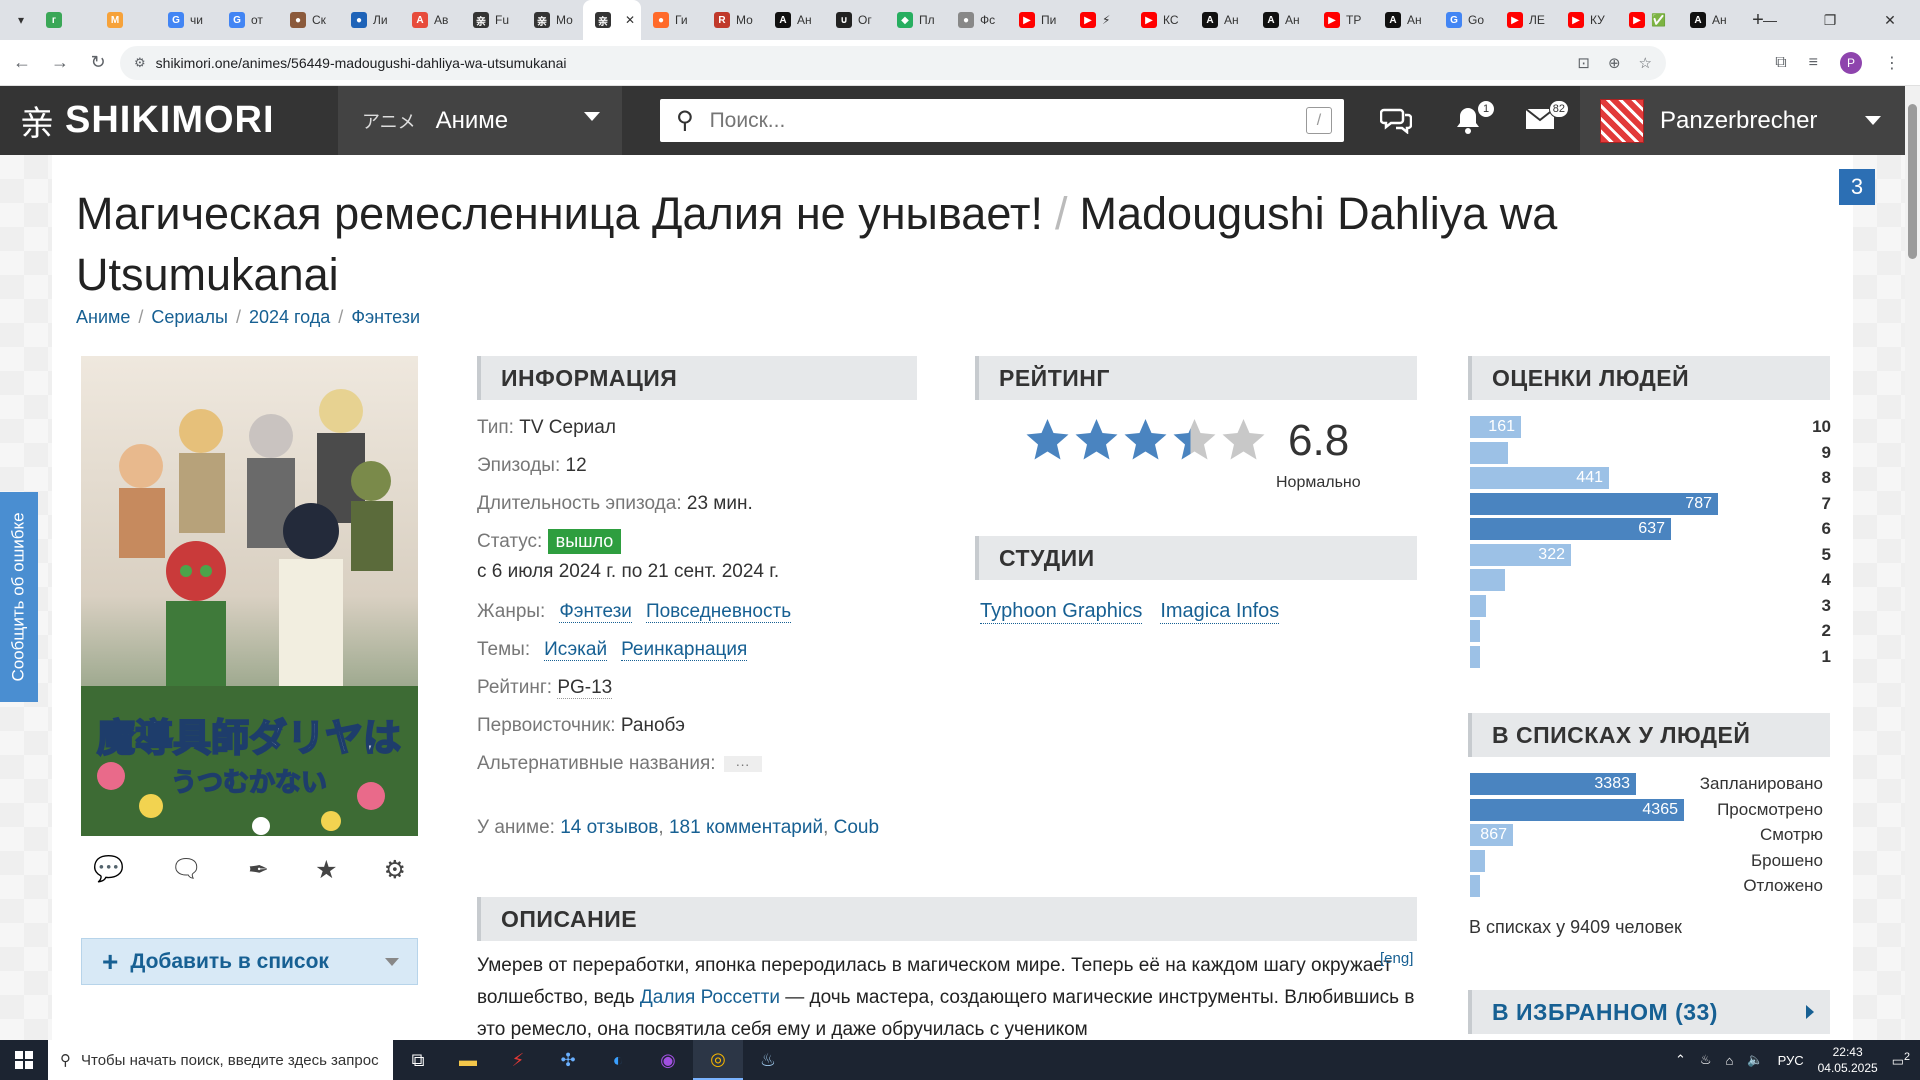  What do you see at coordinates (186, 870) in the screenshot?
I see `discussion-icon: 🗨` at bounding box center [186, 870].